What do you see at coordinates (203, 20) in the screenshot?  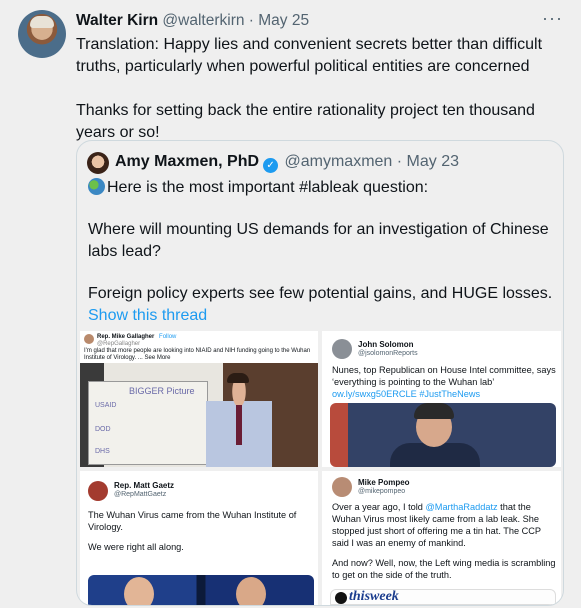 I see `author-handle: @walterkirn` at bounding box center [203, 20].